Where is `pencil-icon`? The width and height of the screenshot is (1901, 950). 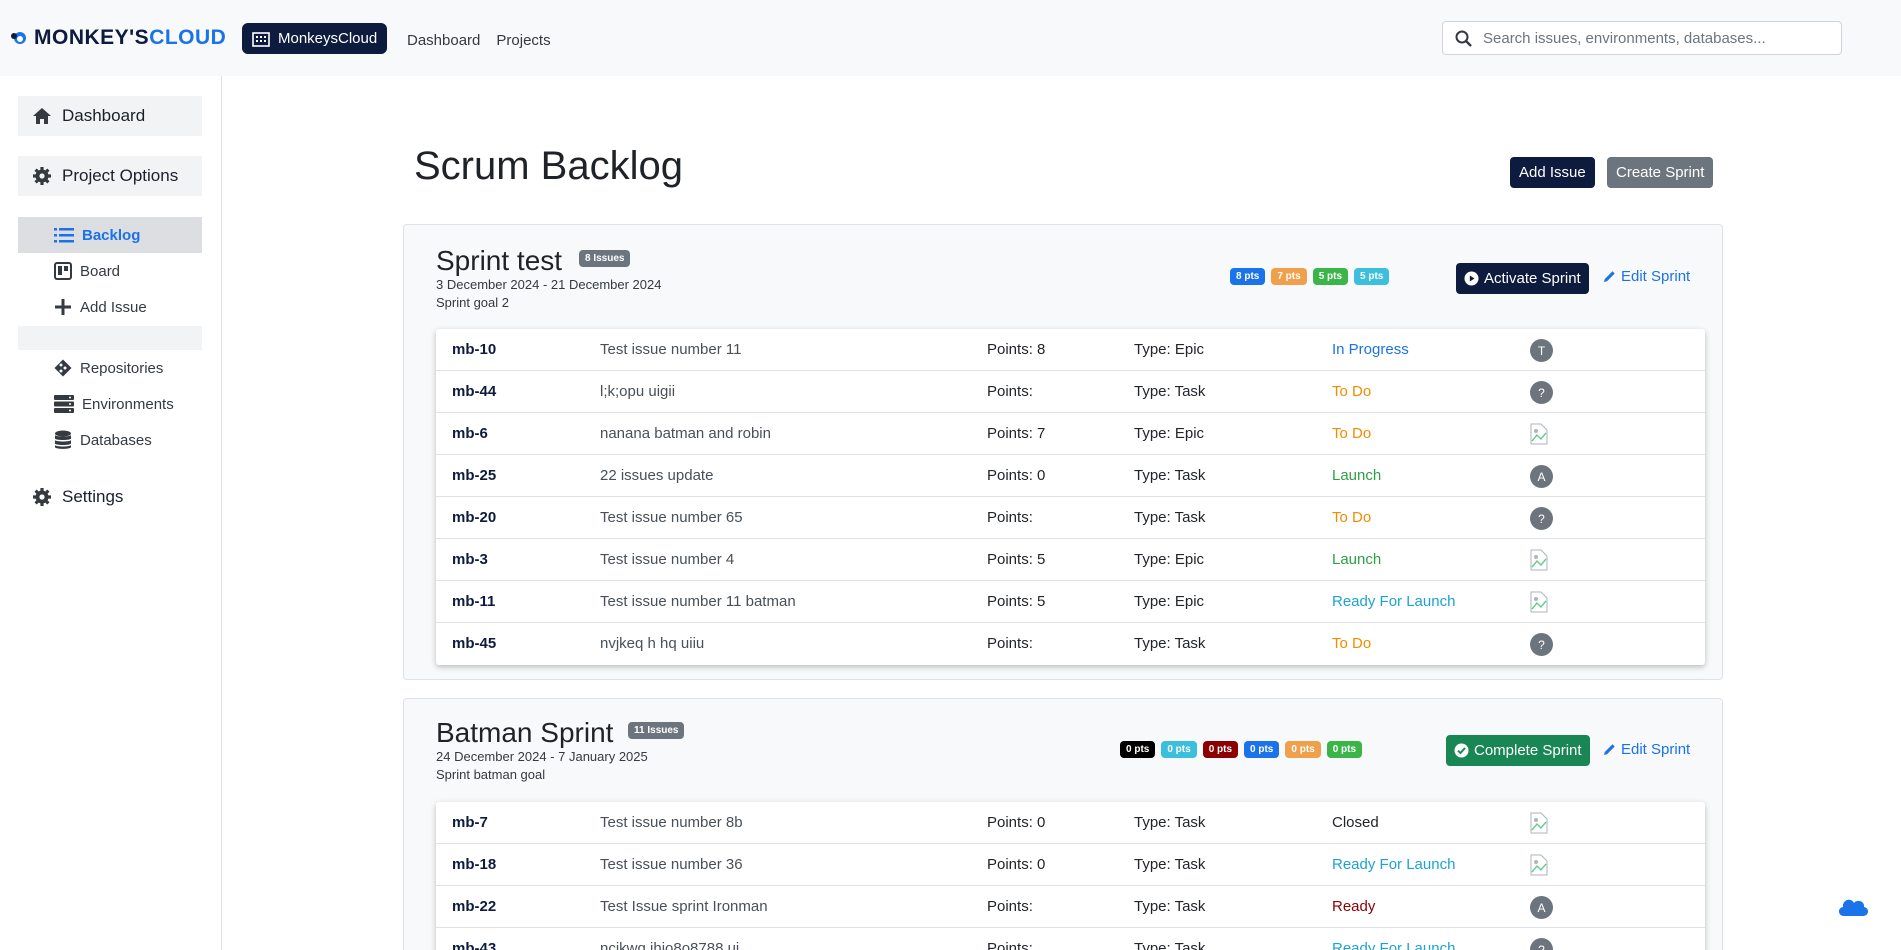 pencil-icon is located at coordinates (1609, 276).